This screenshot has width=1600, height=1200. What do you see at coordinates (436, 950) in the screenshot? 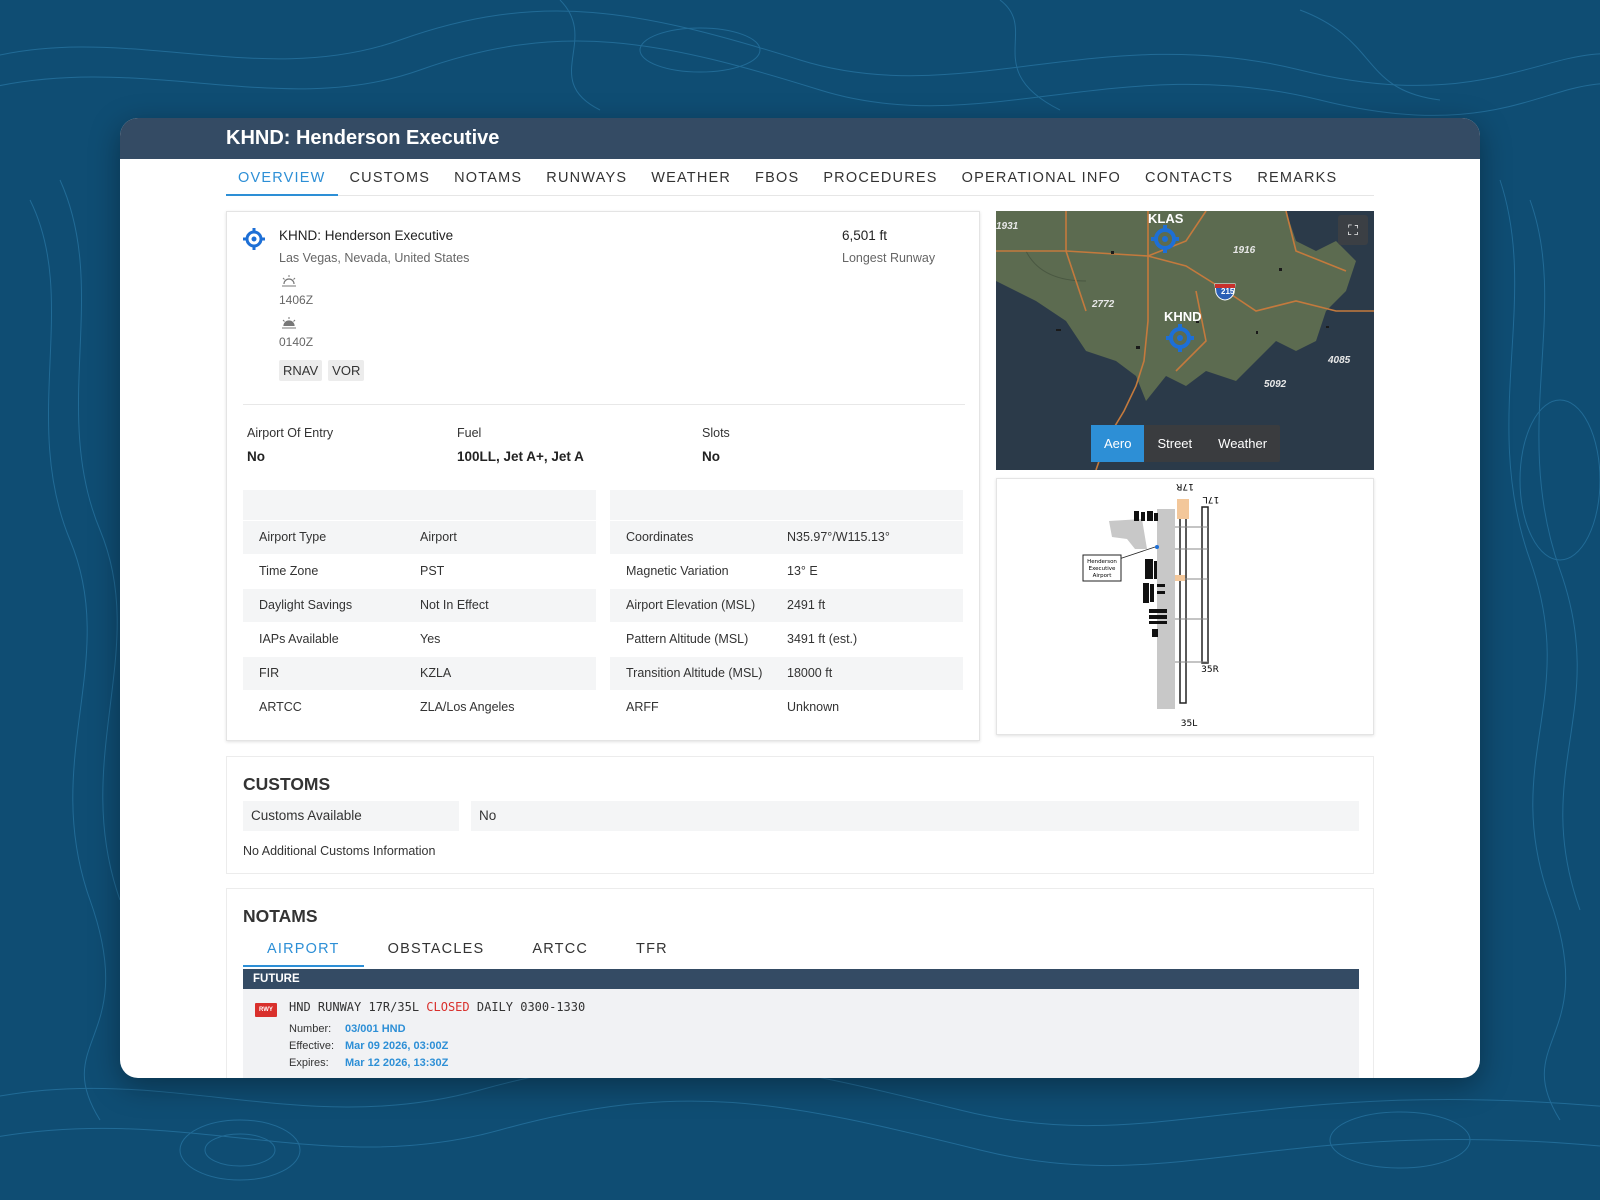
I see `notam-tab-obstacles: OBSTACLES` at bounding box center [436, 950].